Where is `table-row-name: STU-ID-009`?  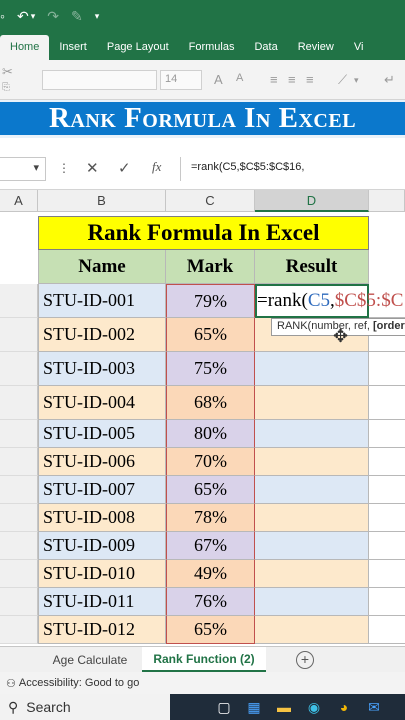 table-row-name: STU-ID-009 is located at coordinates (102, 546).